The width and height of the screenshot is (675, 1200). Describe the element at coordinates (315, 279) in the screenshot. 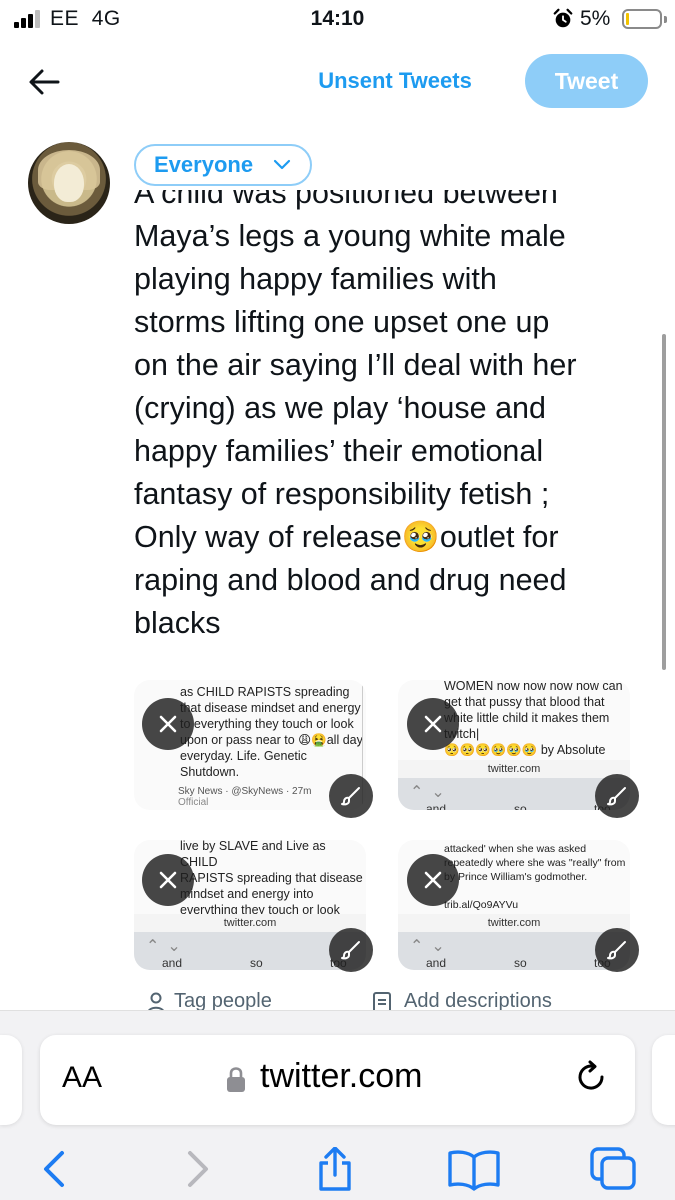

I see `tweet-text-line: playing happy families with` at that location.